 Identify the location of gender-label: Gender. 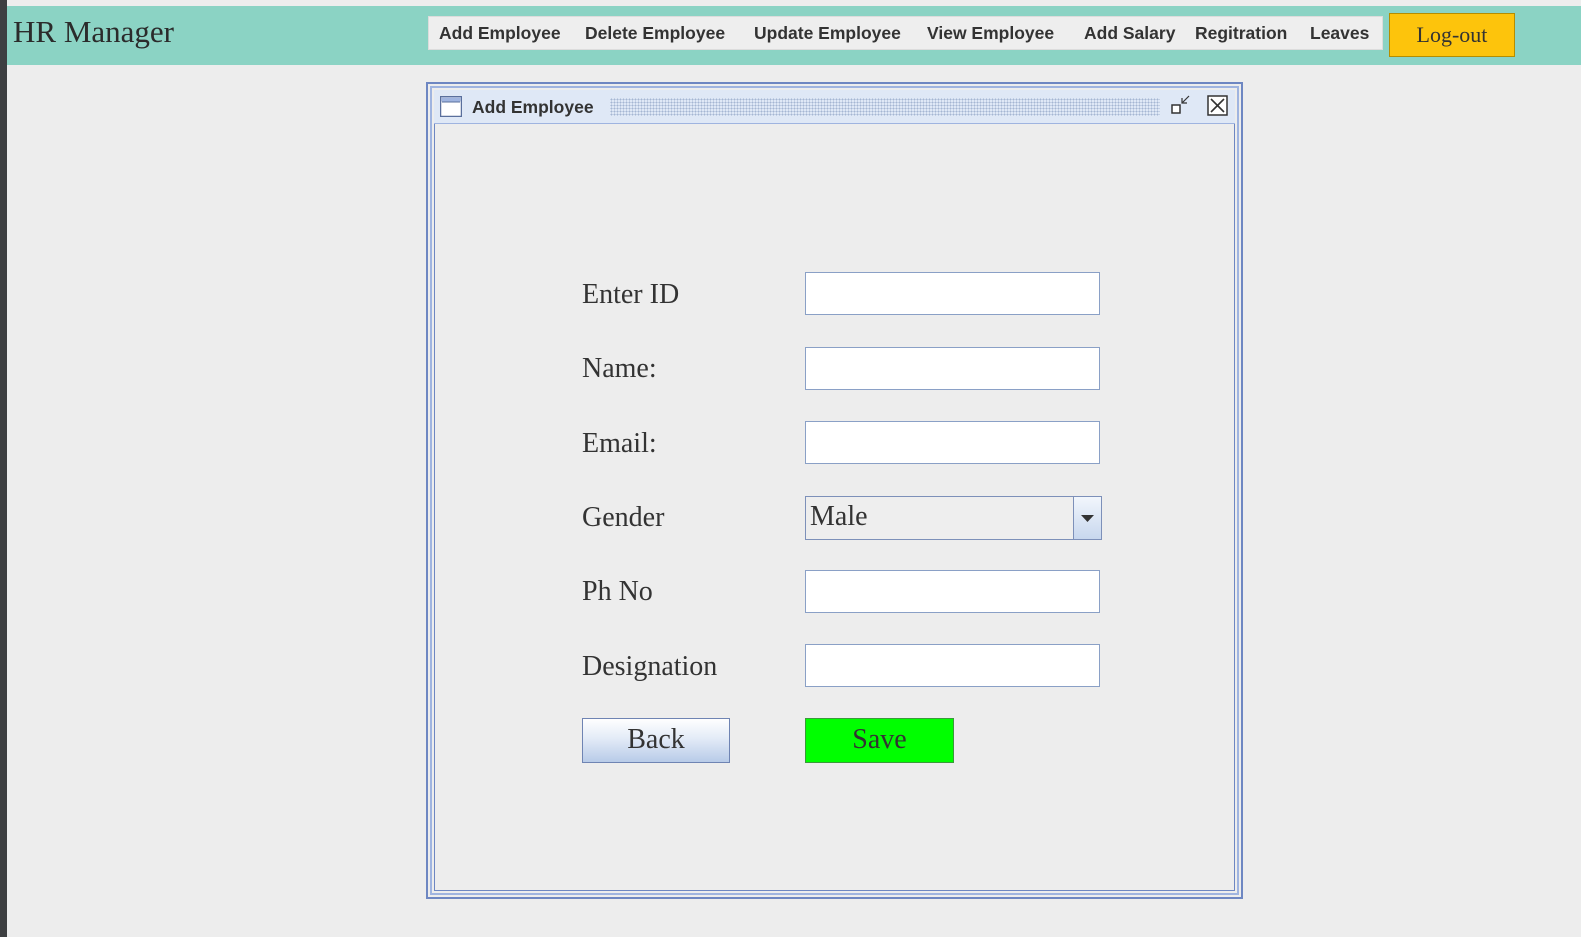
(623, 517).